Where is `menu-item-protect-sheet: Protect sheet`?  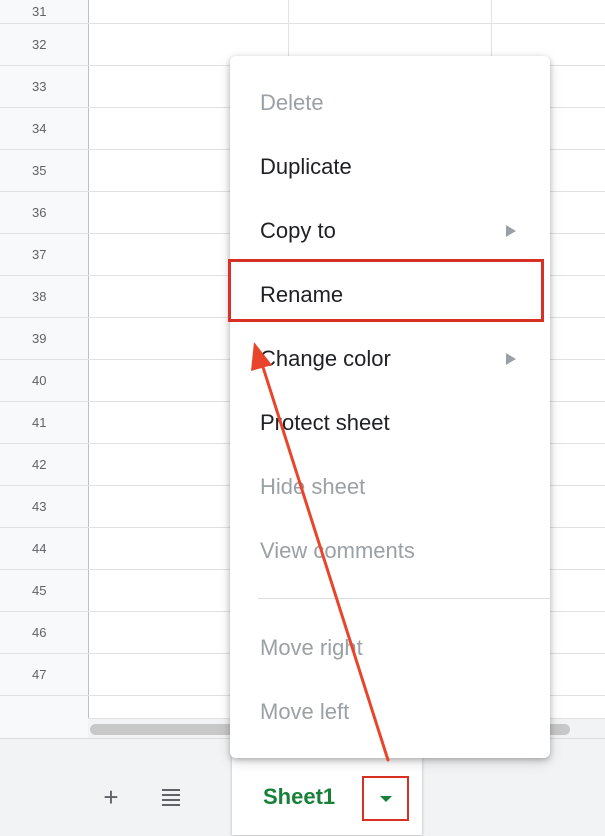
menu-item-protect-sheet: Protect sheet is located at coordinates (390, 423).